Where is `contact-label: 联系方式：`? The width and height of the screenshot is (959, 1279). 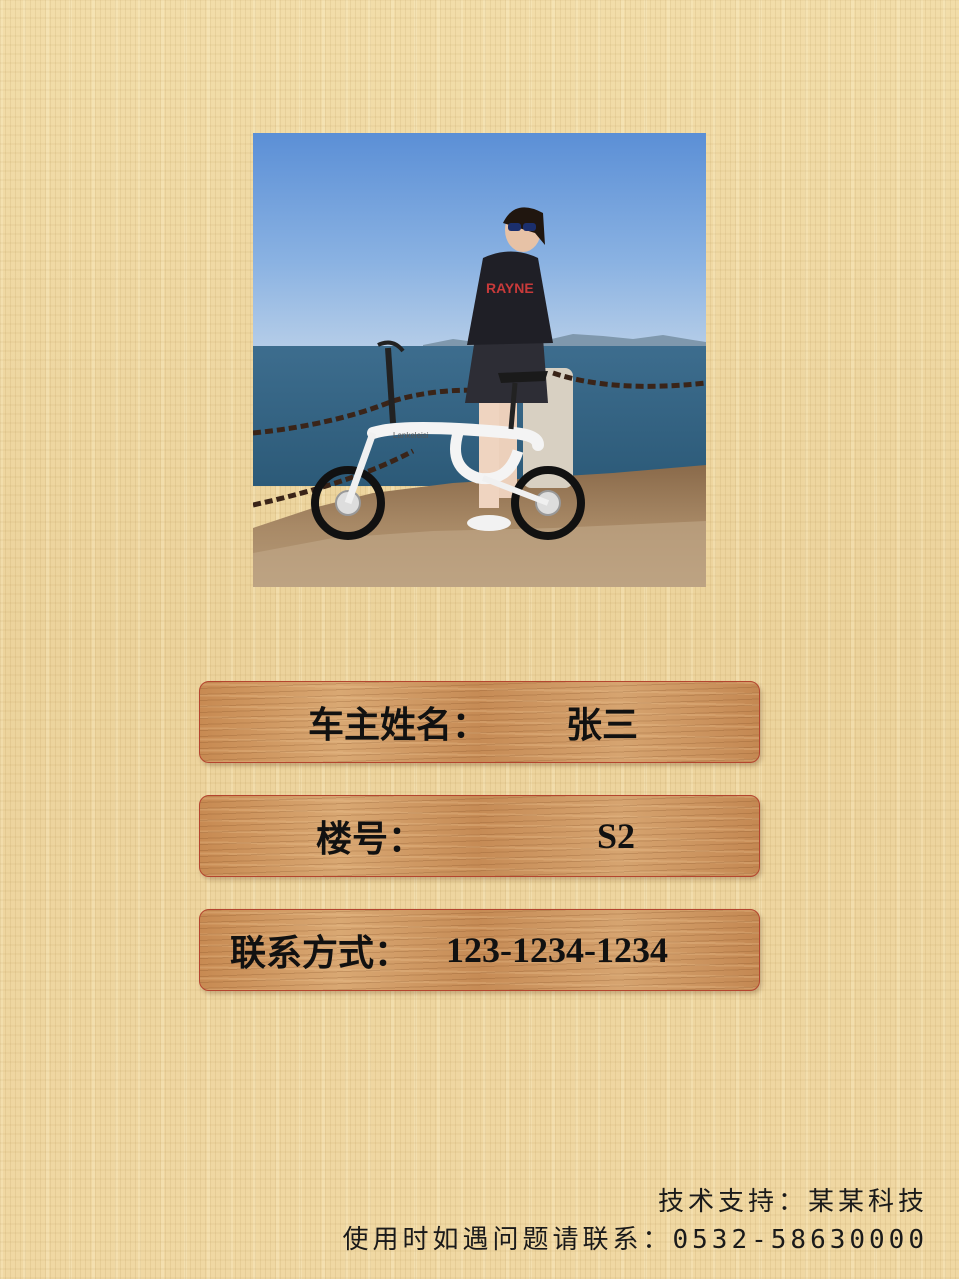 contact-label: 联系方式： is located at coordinates (320, 953).